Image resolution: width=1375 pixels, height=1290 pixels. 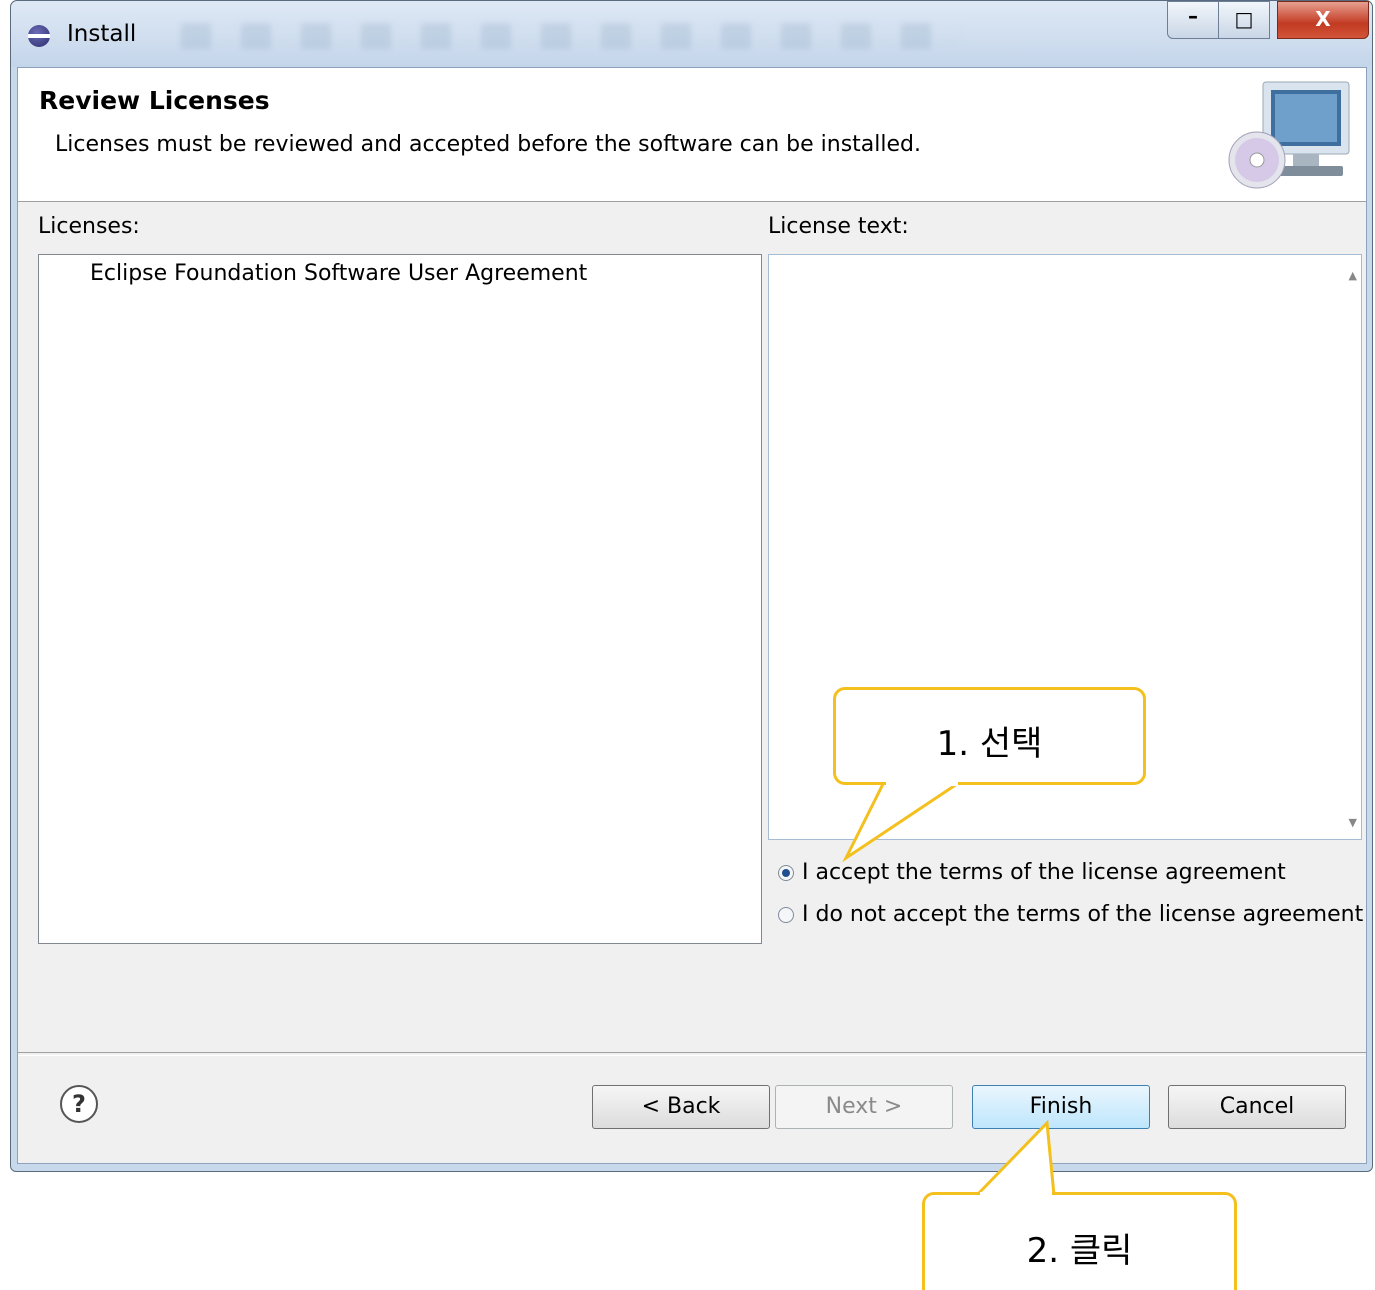 I want to click on computer-cd-icon, so click(x=1289, y=135).